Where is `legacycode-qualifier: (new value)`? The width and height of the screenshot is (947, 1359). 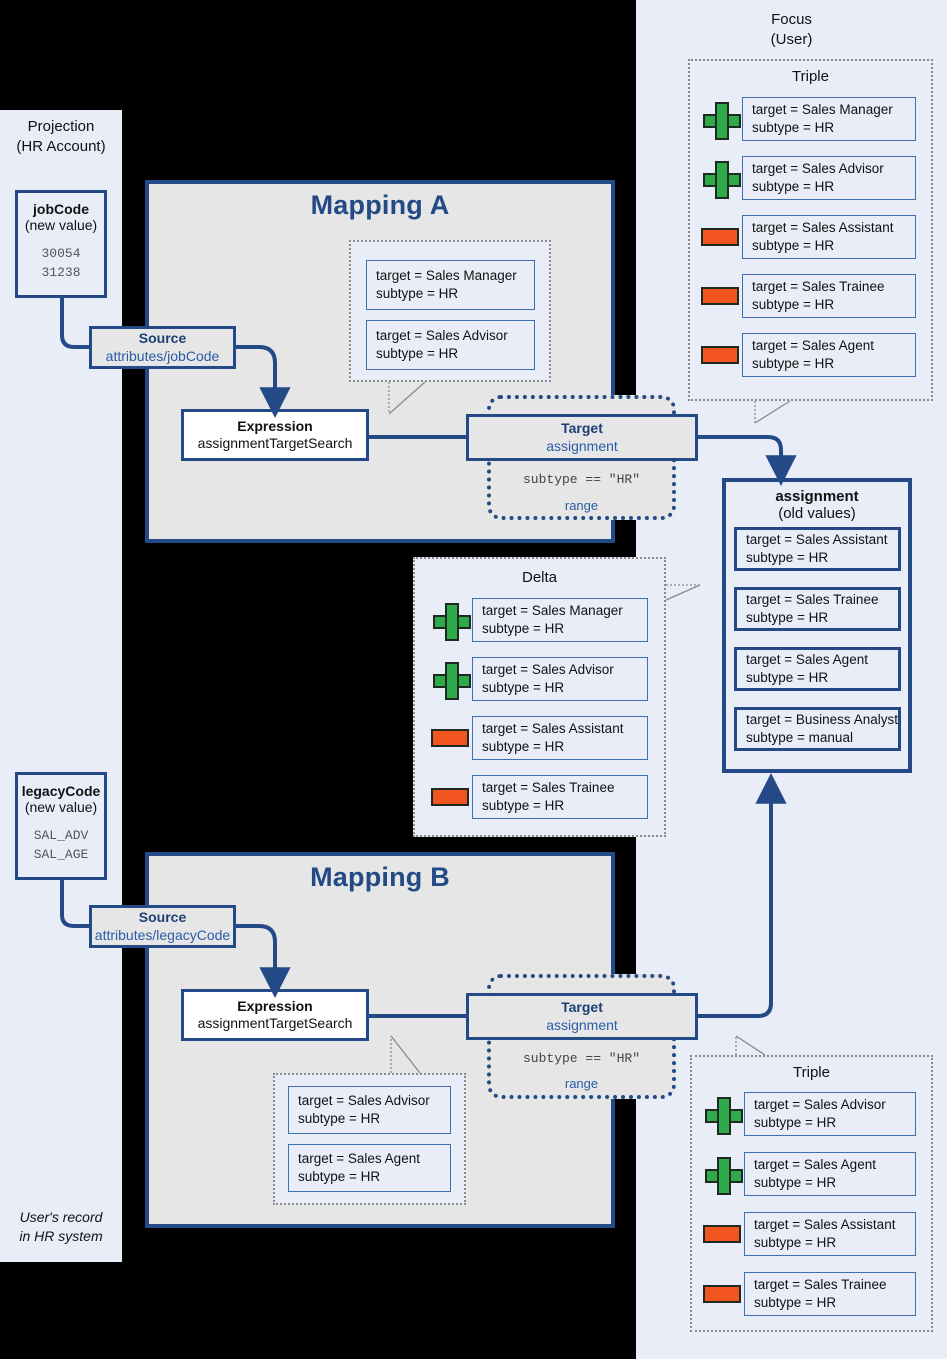 legacycode-qualifier: (new value) is located at coordinates (61, 807).